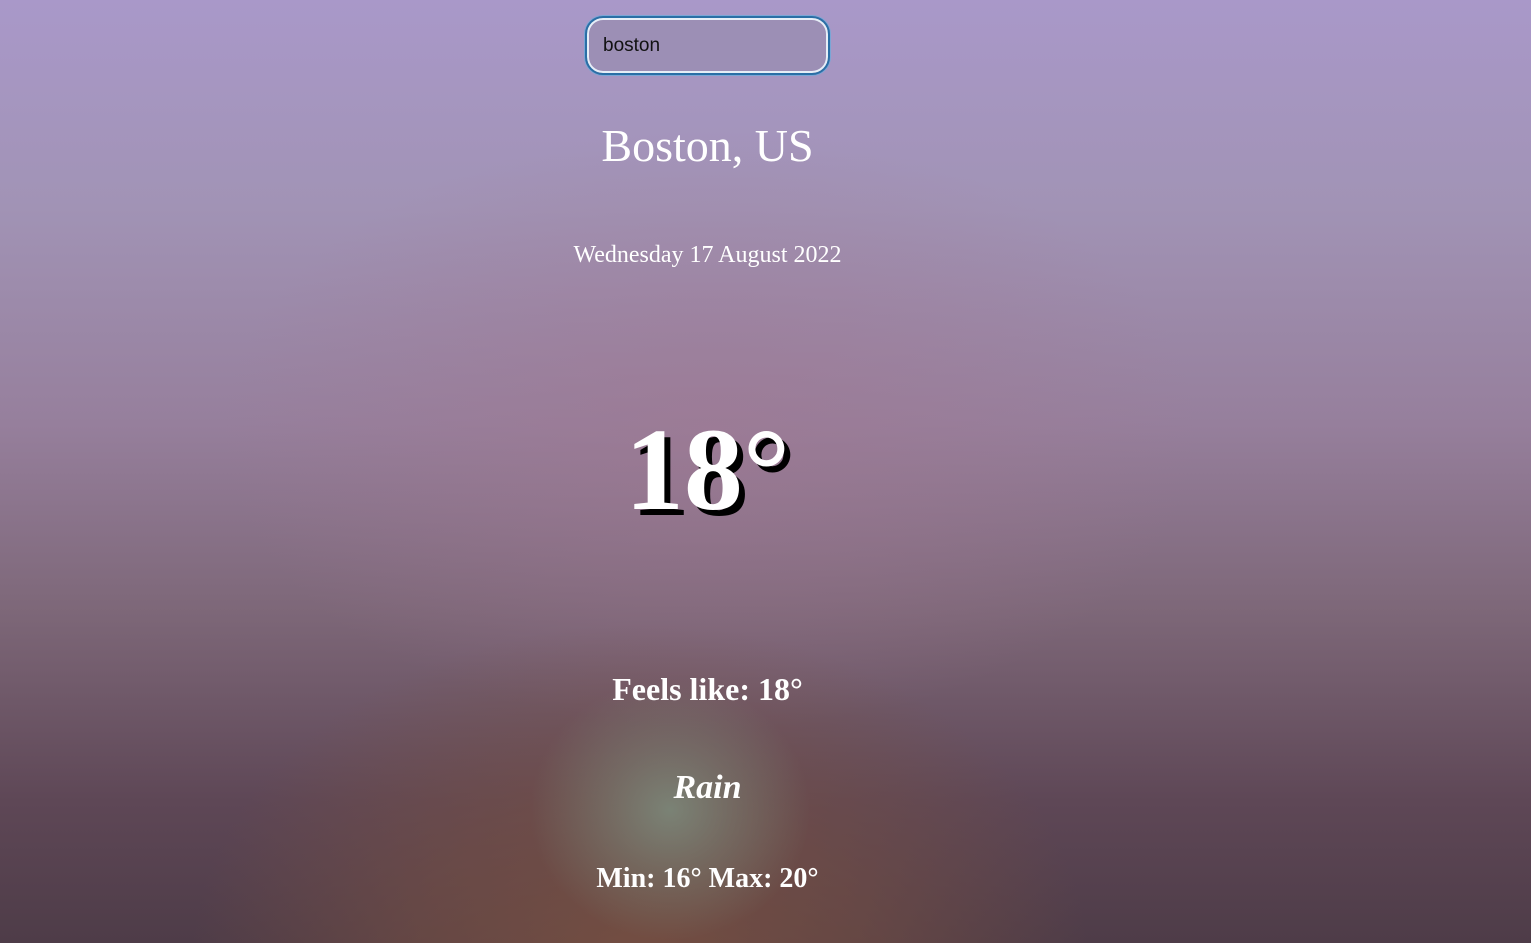 This screenshot has width=1531, height=943. What do you see at coordinates (707, 787) in the screenshot?
I see `weather-condition: Rain` at bounding box center [707, 787].